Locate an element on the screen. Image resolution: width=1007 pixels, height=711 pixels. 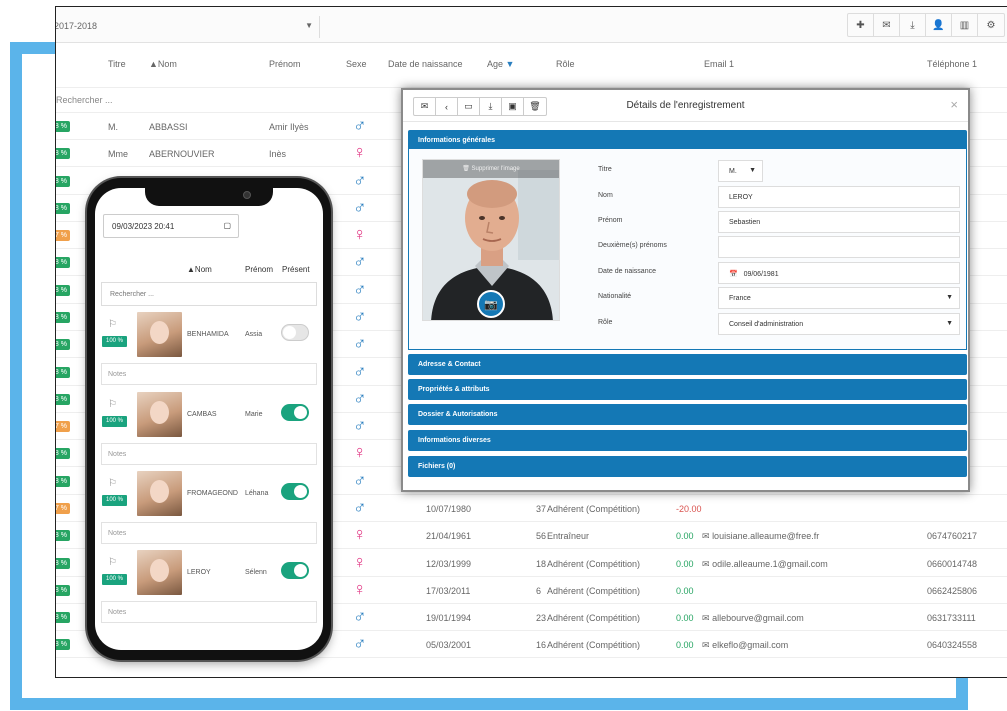
cell-email: ✉ odile.alleaume.1@gmail.com is located at coordinates (765, 564).